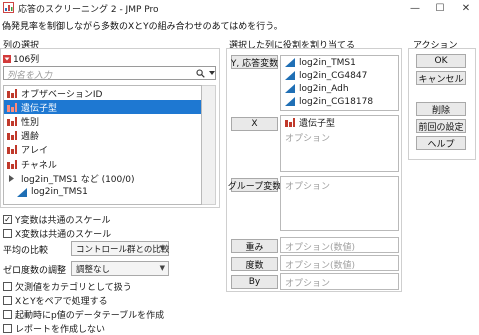 This screenshot has width=479, height=335. I want to click on x-common-scale-checkbox: X変数は共通のスケール, so click(57, 233).